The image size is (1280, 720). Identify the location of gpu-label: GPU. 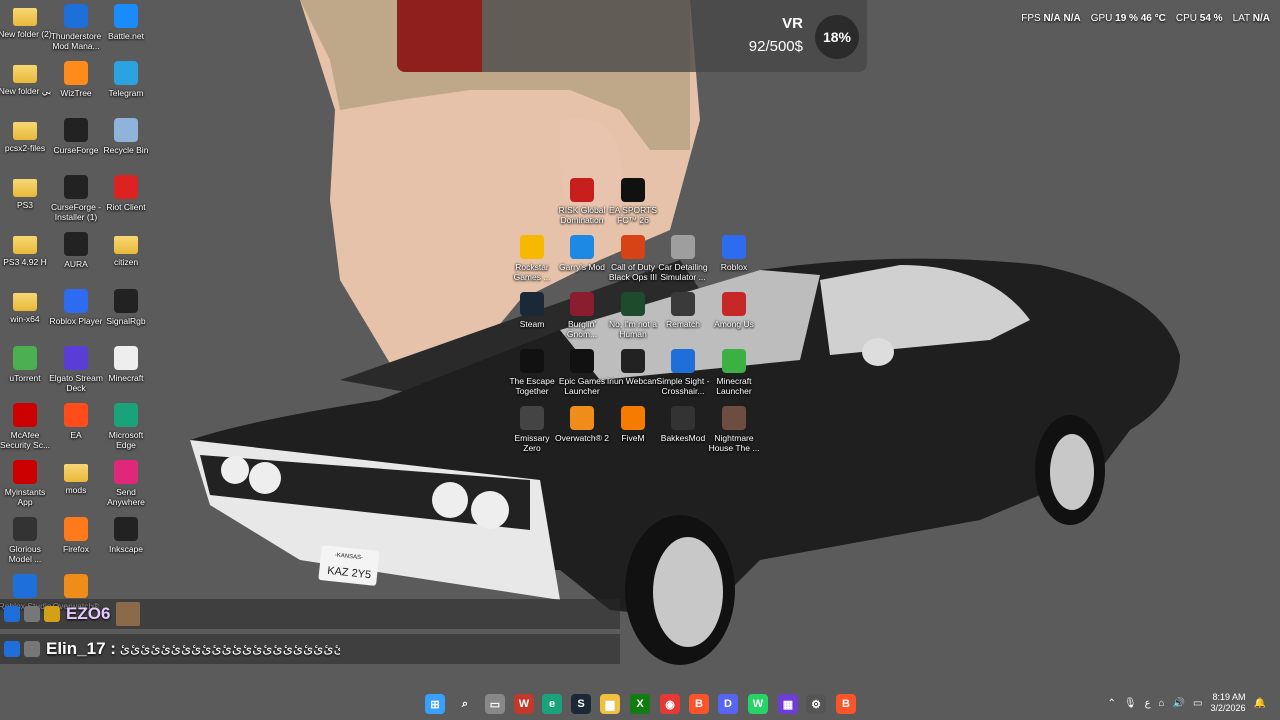
(1101, 18).